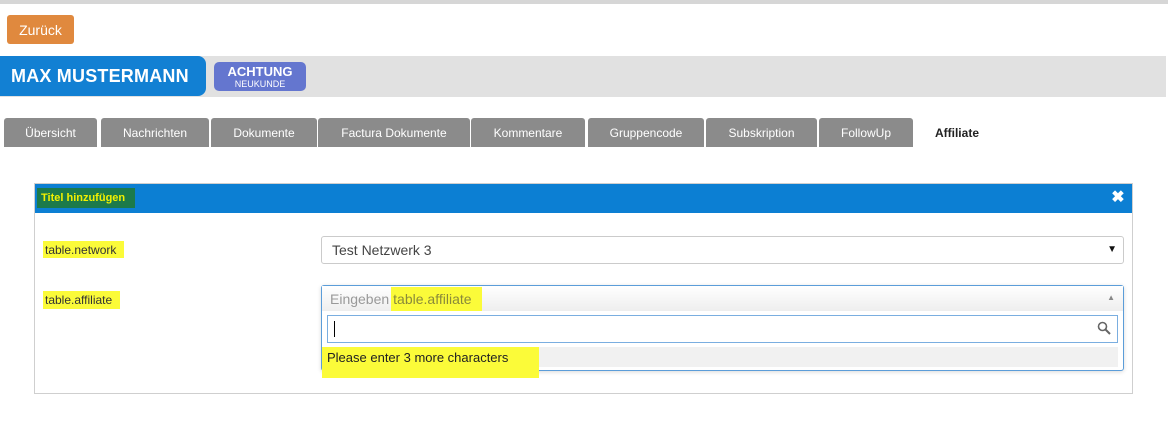  I want to click on customer-name: MAX MUSTERMANN, so click(103, 76).